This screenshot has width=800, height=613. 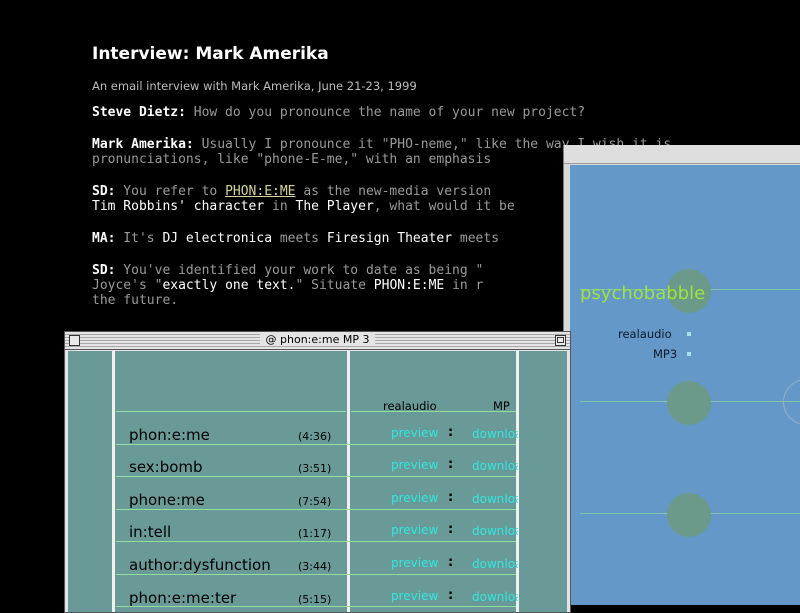 I want to click on paragraph-text, so click(x=292, y=206).